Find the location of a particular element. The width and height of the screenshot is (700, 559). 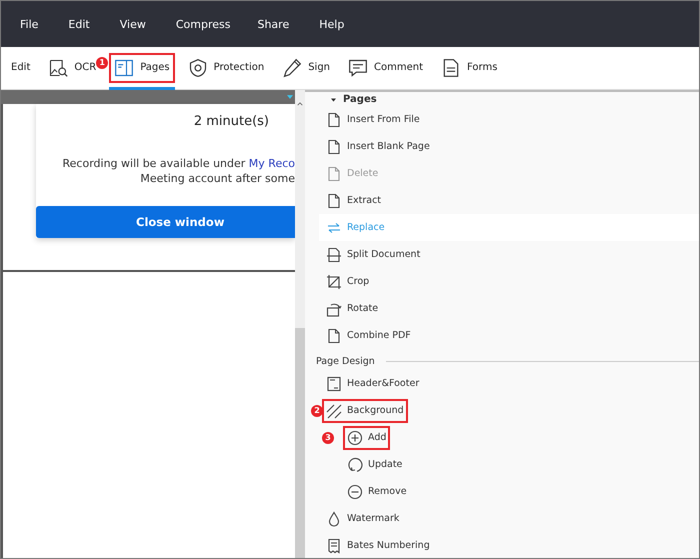

menu-item: Edit is located at coordinates (79, 24).